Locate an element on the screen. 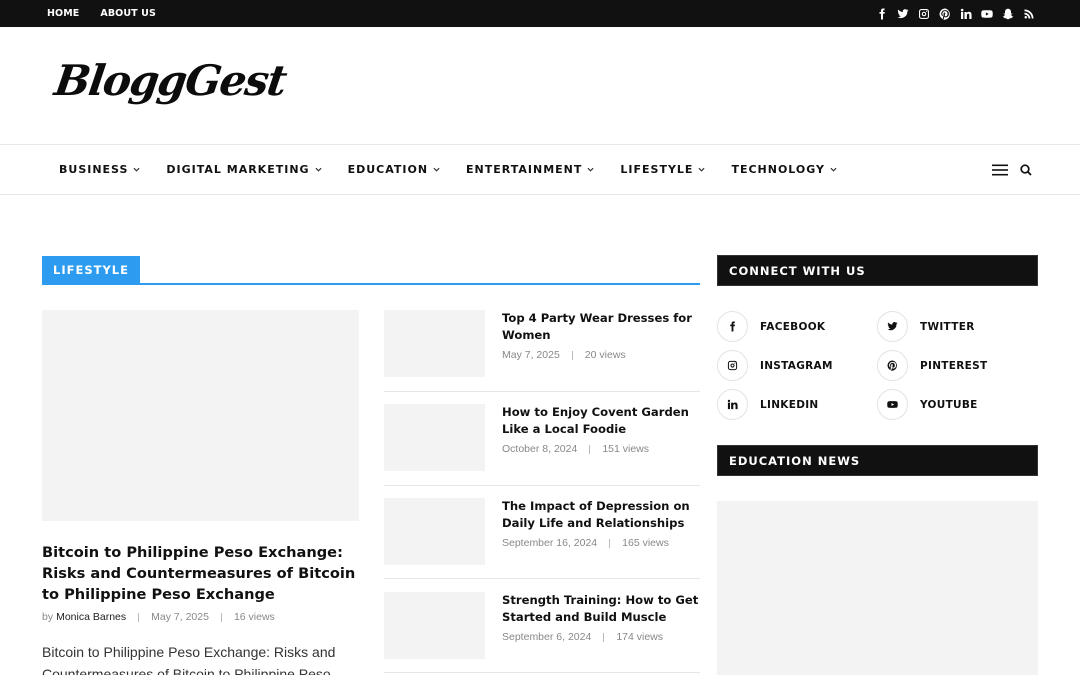 The height and width of the screenshot is (675, 1080). author-link: Monica Barnes is located at coordinates (91, 617).